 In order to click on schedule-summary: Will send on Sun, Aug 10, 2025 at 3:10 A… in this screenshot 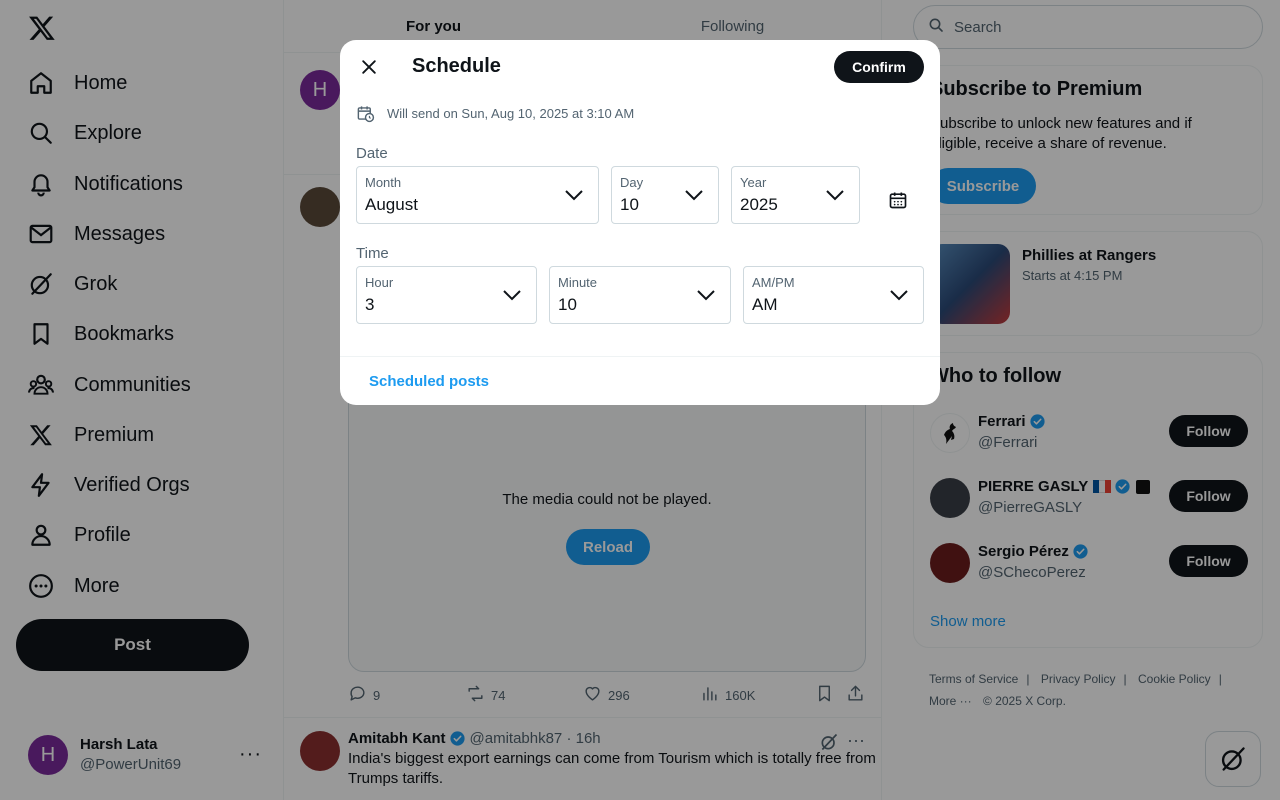, I will do `click(495, 113)`.